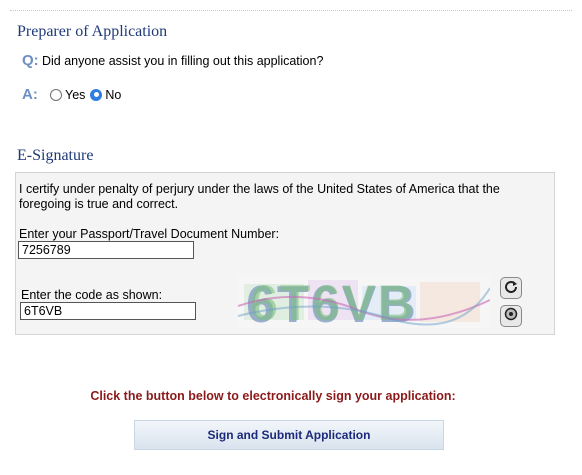 The width and height of the screenshot is (582, 475). I want to click on passport-number-input: 7256789, so click(106, 250).